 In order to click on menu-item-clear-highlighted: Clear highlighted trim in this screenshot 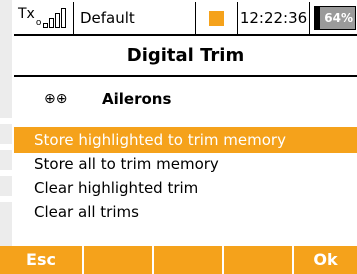, I will do `click(185, 188)`.